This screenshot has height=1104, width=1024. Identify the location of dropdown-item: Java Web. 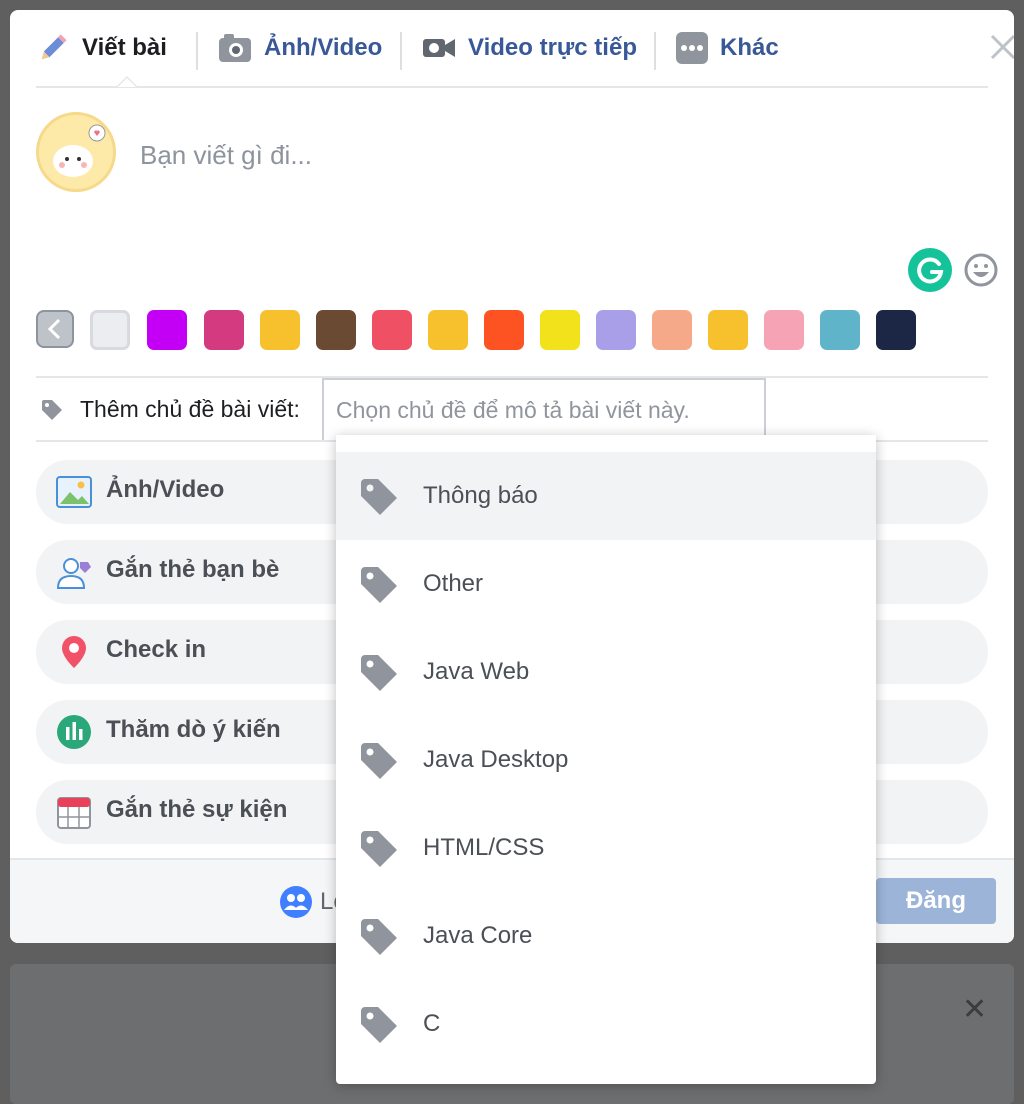
(606, 672).